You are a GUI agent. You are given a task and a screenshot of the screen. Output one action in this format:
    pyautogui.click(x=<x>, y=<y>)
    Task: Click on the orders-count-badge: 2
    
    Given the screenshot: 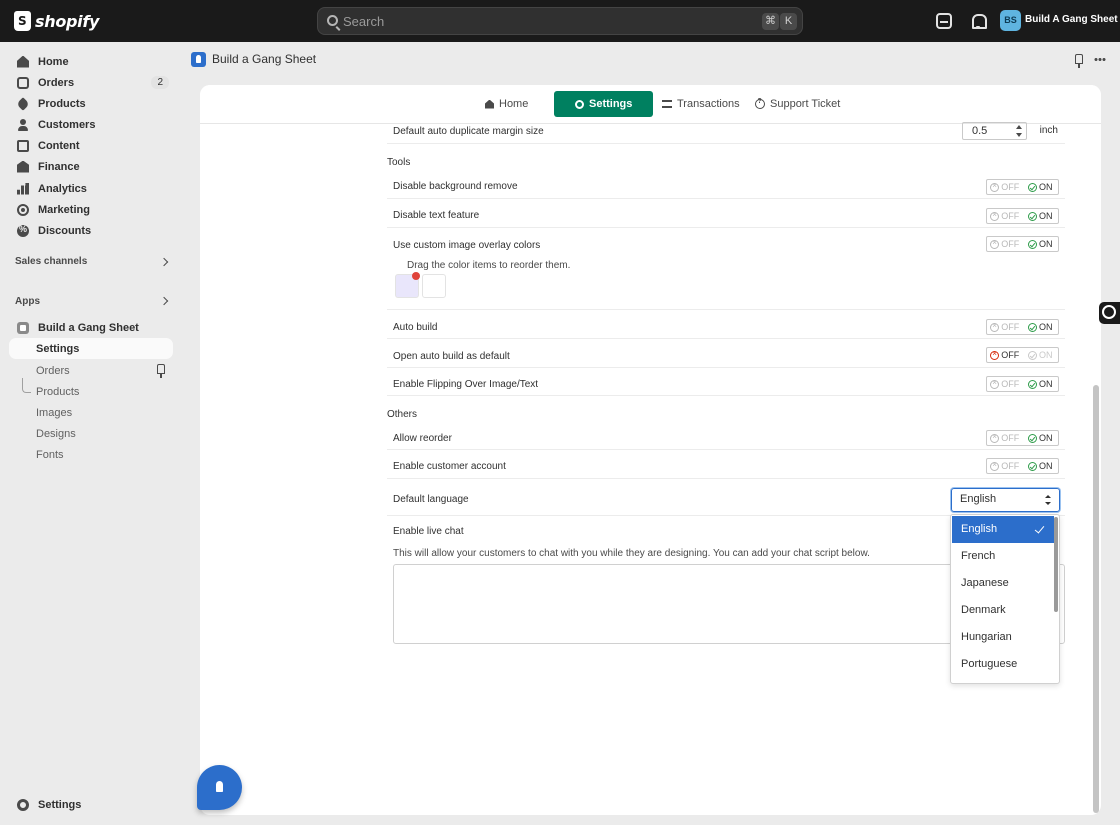 What is the action you would take?
    pyautogui.click(x=160, y=82)
    